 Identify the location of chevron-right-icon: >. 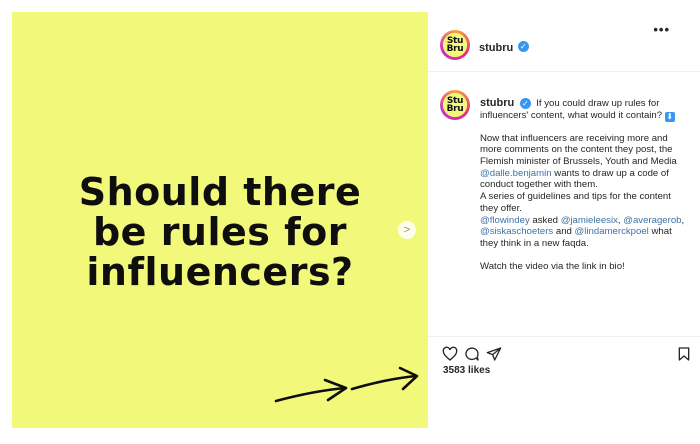
(407, 229).